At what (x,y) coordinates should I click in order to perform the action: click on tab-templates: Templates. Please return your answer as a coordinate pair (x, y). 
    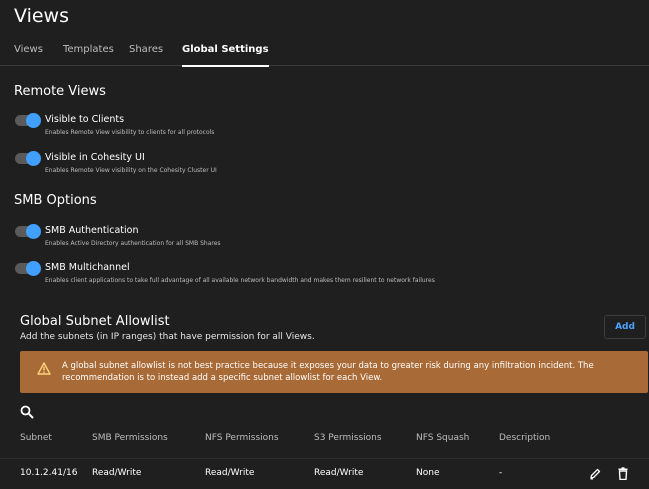
    Looking at the image, I should click on (88, 49).